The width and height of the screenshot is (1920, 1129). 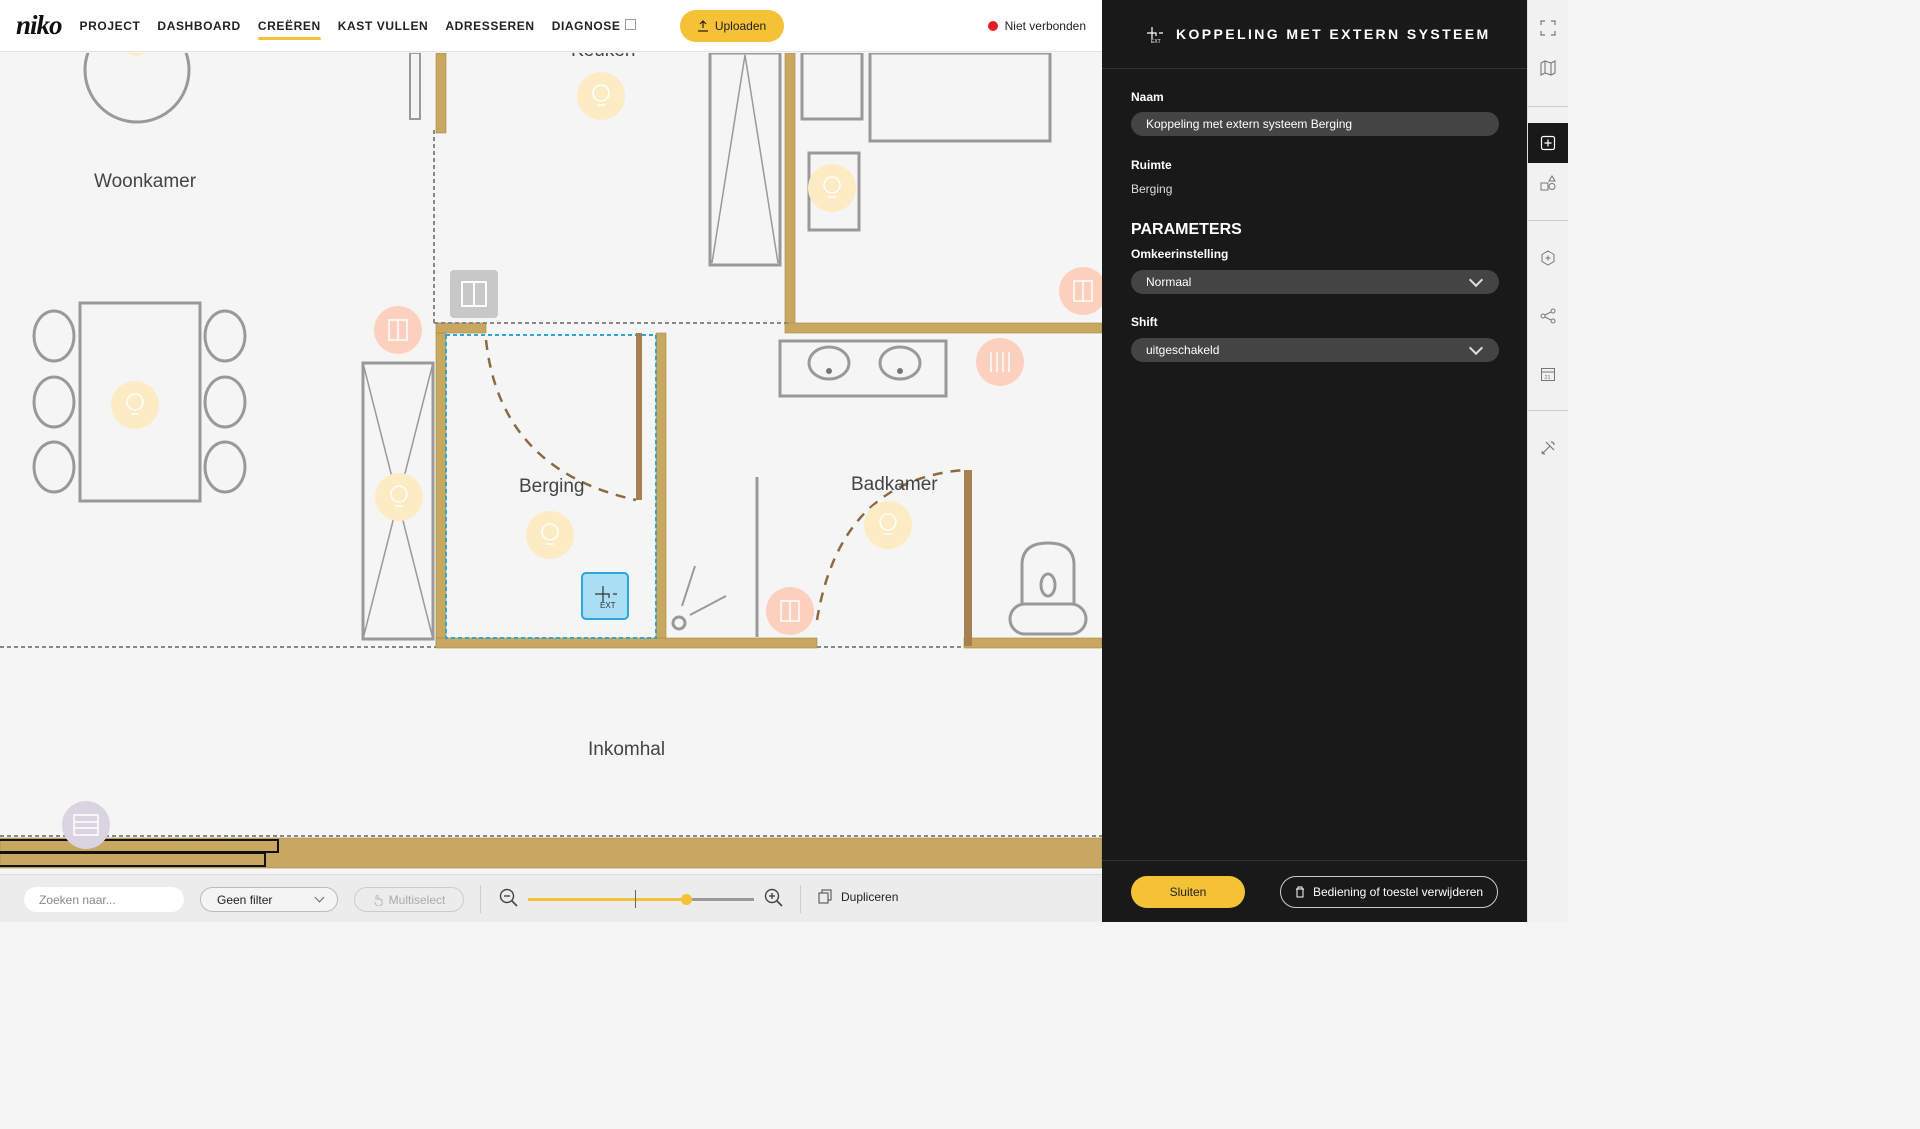 I want to click on expand-icon, so click(x=1548, y=28).